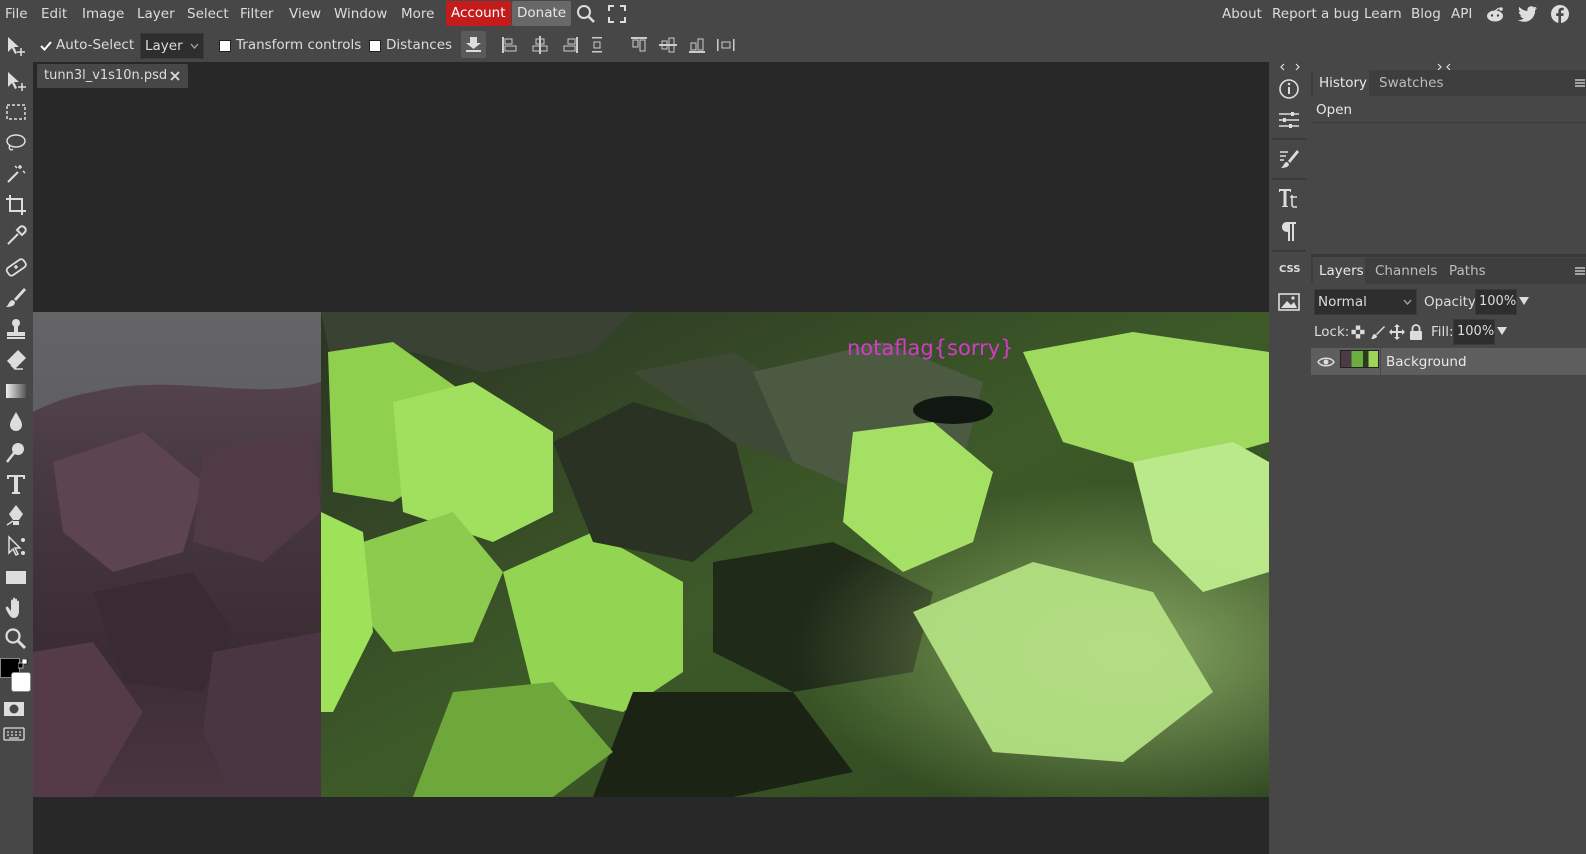 The height and width of the screenshot is (854, 1586). I want to click on menu-window: Window, so click(360, 14).